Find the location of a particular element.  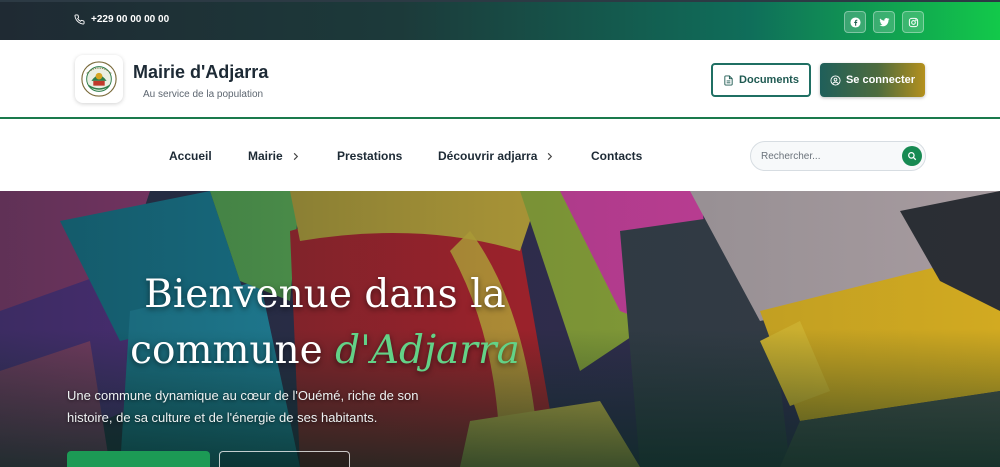

phone-contact: +229 00 00 00 00 is located at coordinates (121, 19).